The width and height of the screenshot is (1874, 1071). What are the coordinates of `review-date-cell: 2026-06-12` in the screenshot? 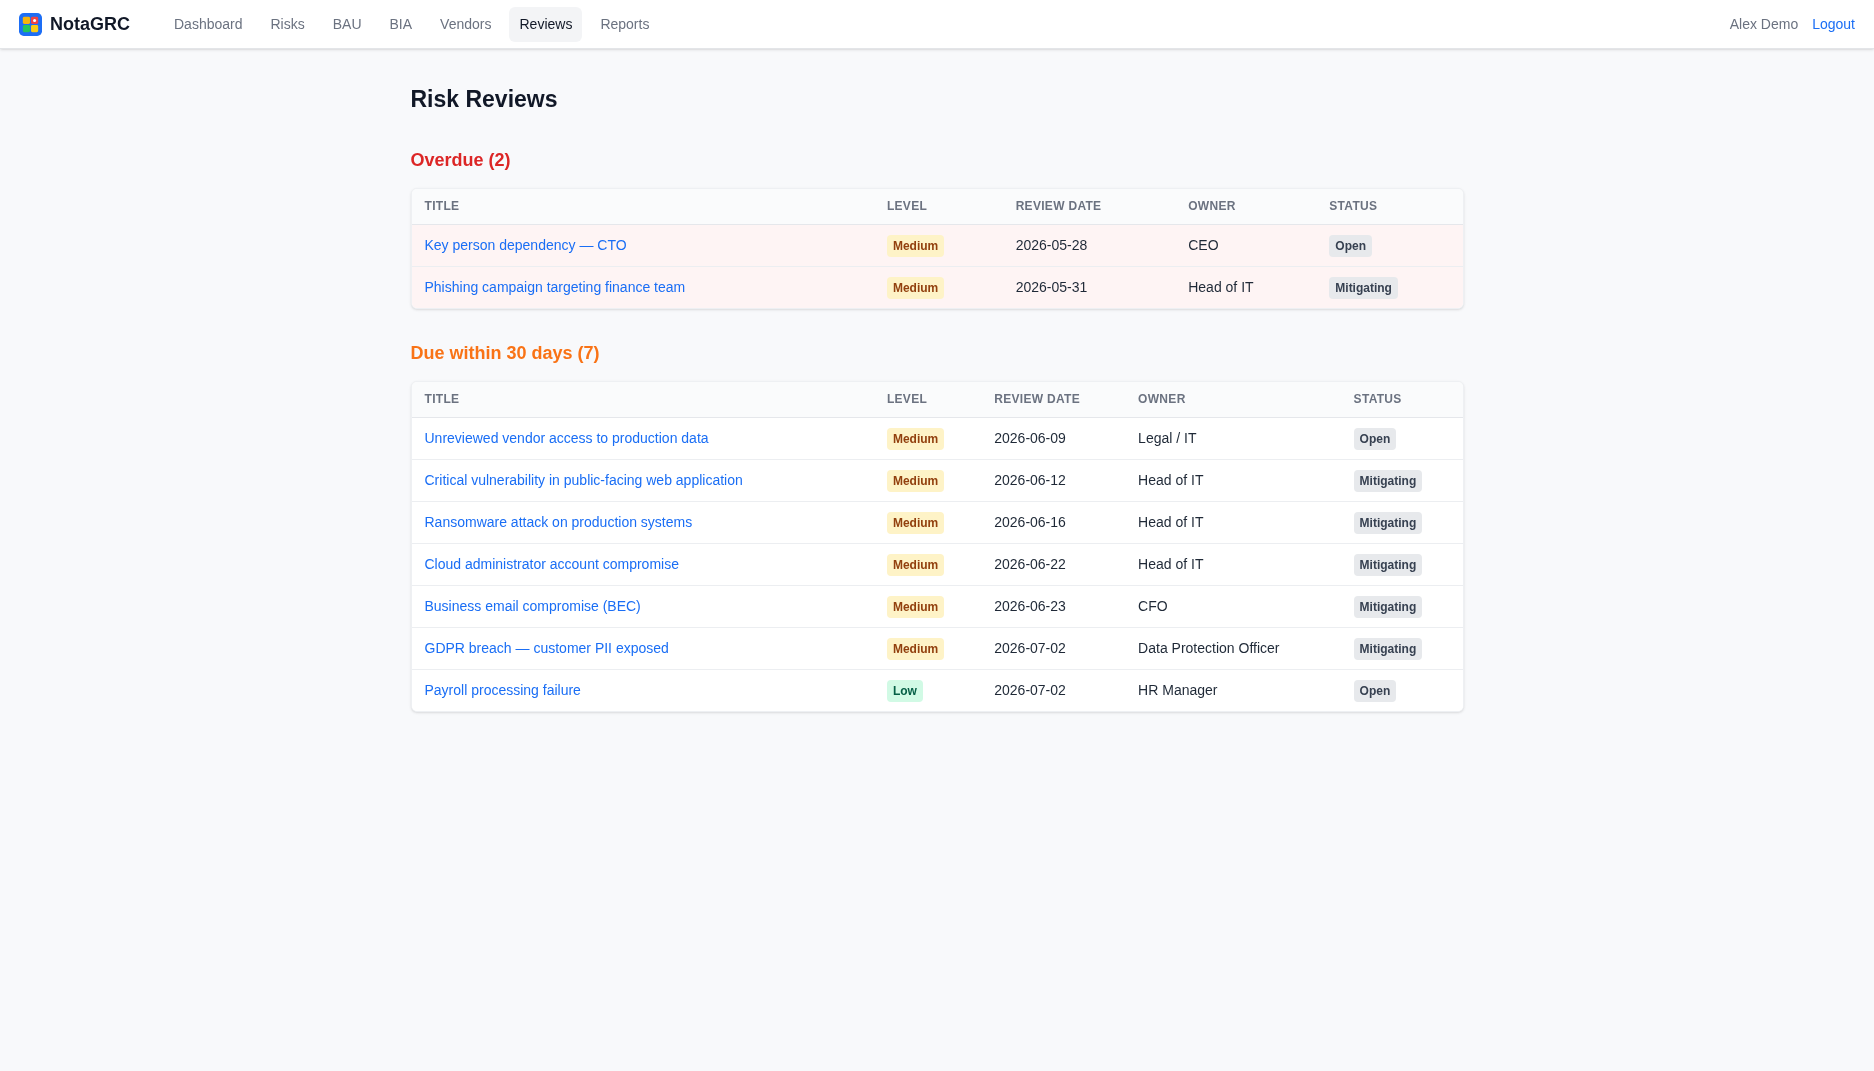 It's located at (1053, 480).